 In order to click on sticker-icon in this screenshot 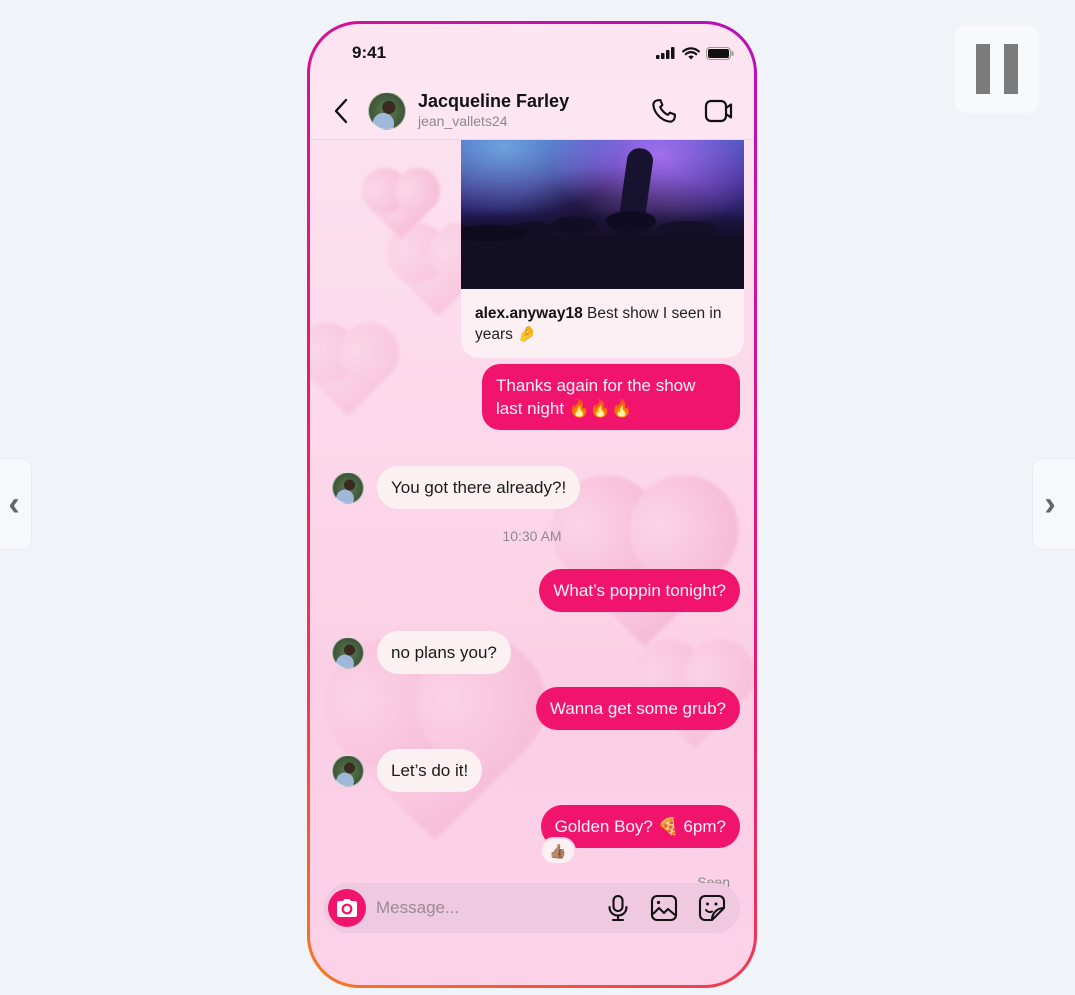, I will do `click(712, 908)`.